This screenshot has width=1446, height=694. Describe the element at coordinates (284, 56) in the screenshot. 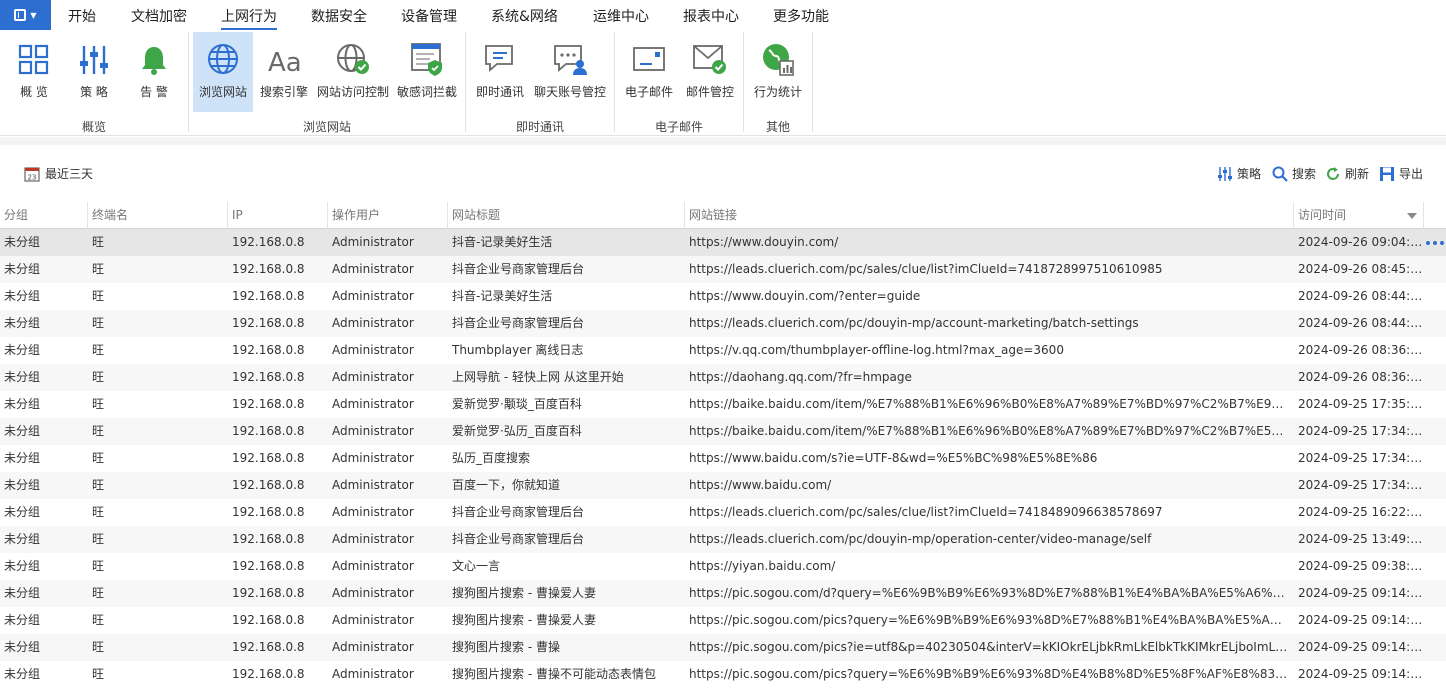

I see `font-aa-icon: Aa` at that location.